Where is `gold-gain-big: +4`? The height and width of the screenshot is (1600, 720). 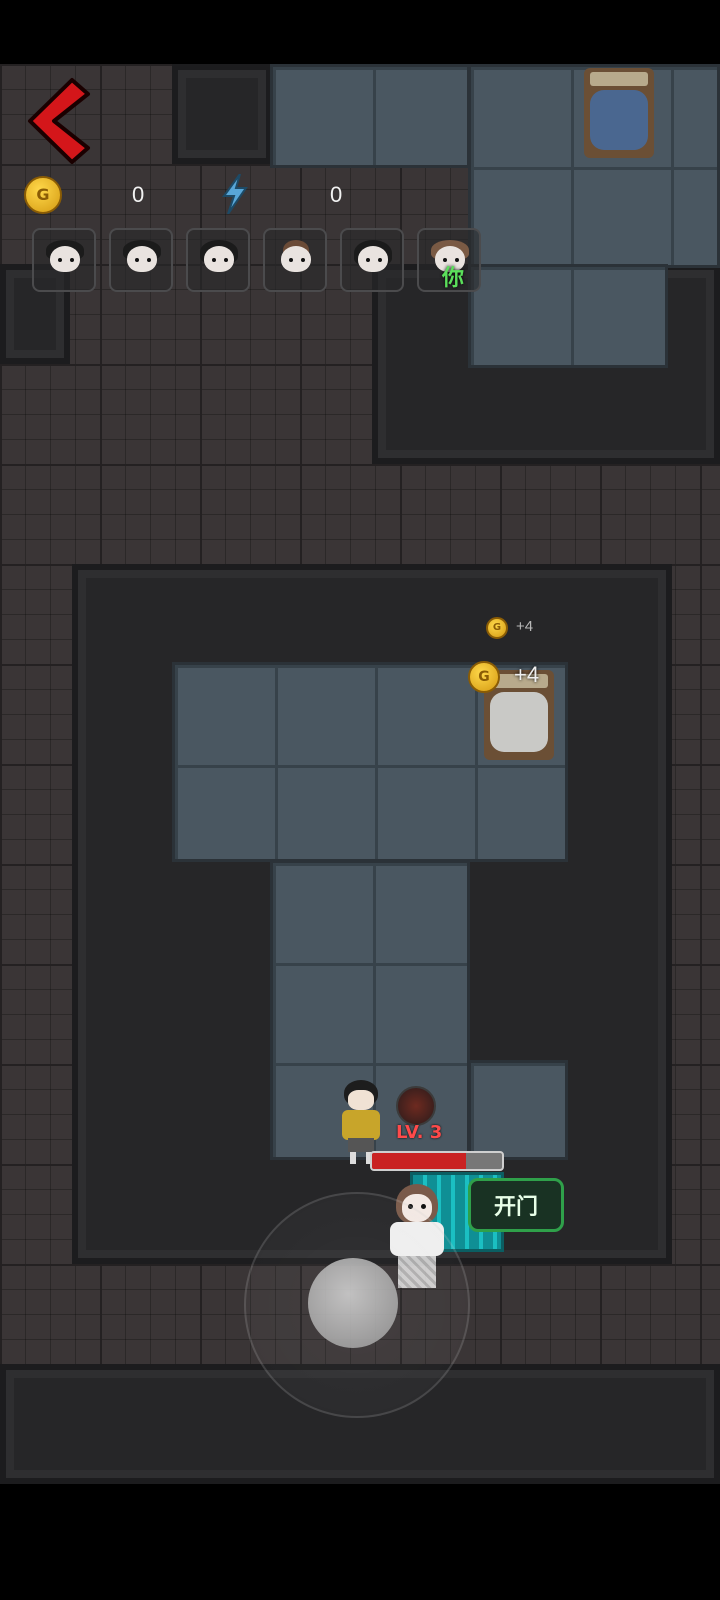 gold-gain-big: +4 is located at coordinates (527, 674).